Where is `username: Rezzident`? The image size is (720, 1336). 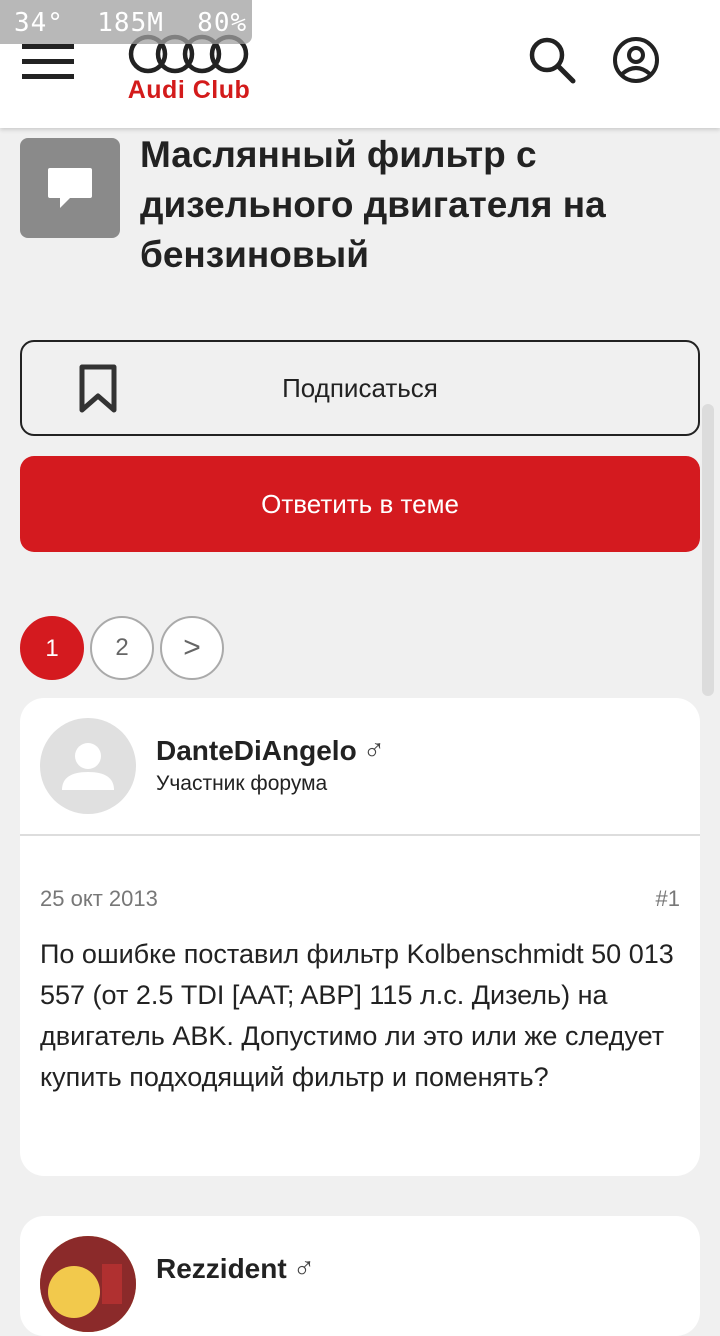
username: Rezzident is located at coordinates (221, 1268).